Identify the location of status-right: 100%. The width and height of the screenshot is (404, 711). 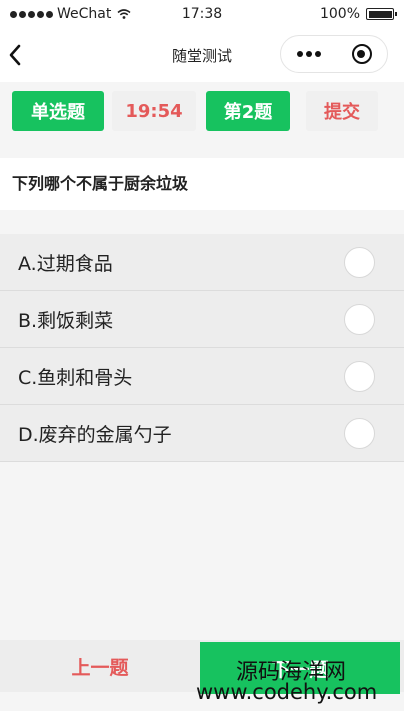
(358, 14).